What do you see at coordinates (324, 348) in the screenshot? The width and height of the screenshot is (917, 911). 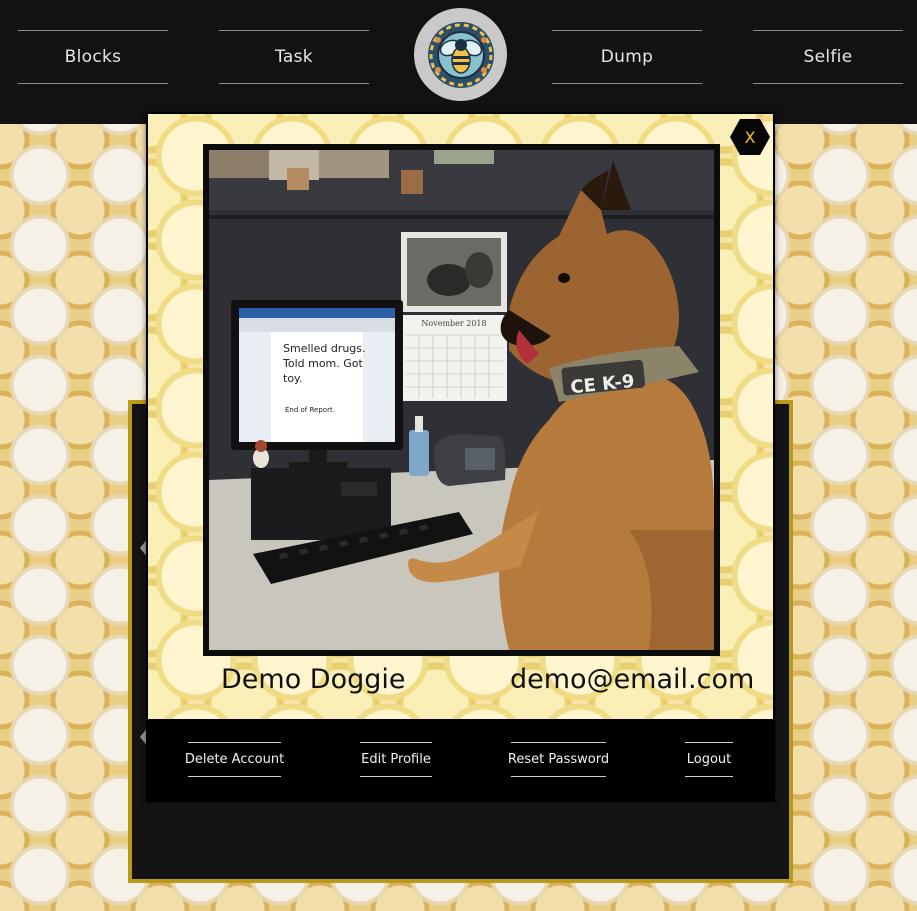 I see `note-line-1: Smelled drugs.` at bounding box center [324, 348].